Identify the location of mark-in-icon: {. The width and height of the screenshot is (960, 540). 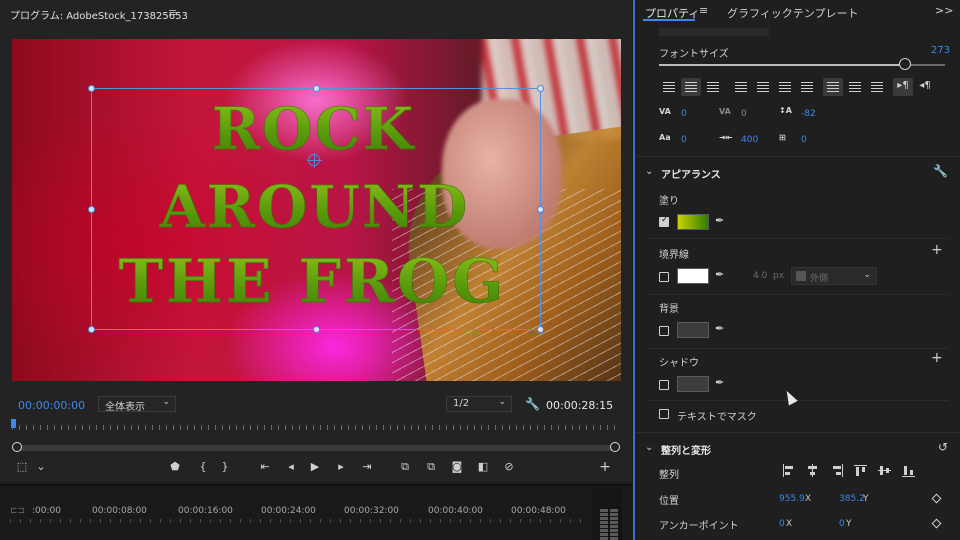
(203, 467).